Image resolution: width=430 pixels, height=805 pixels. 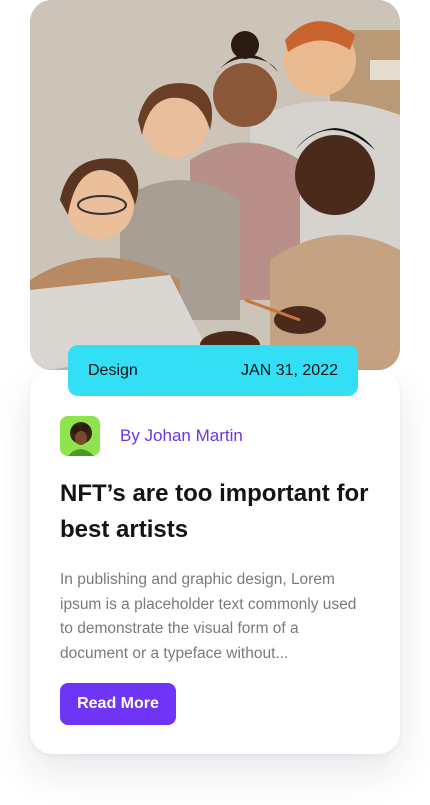 I want to click on post-date: JAN 31, 2022, so click(x=289, y=370).